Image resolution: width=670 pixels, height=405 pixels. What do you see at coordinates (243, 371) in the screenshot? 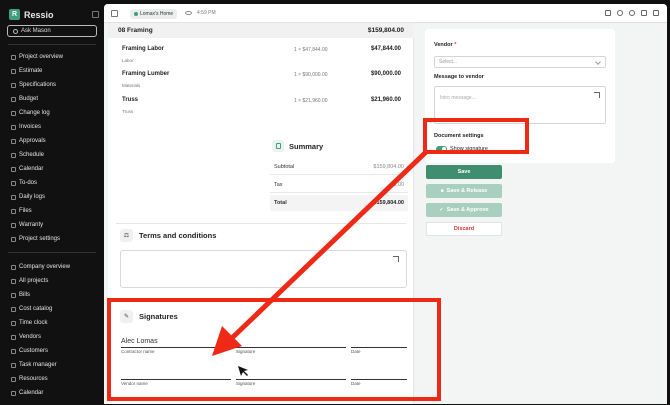
I see `mouse-cursor-icon` at bounding box center [243, 371].